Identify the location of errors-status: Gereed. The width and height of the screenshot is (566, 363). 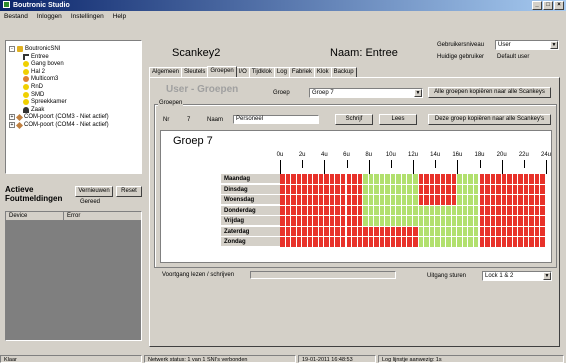
(90, 202).